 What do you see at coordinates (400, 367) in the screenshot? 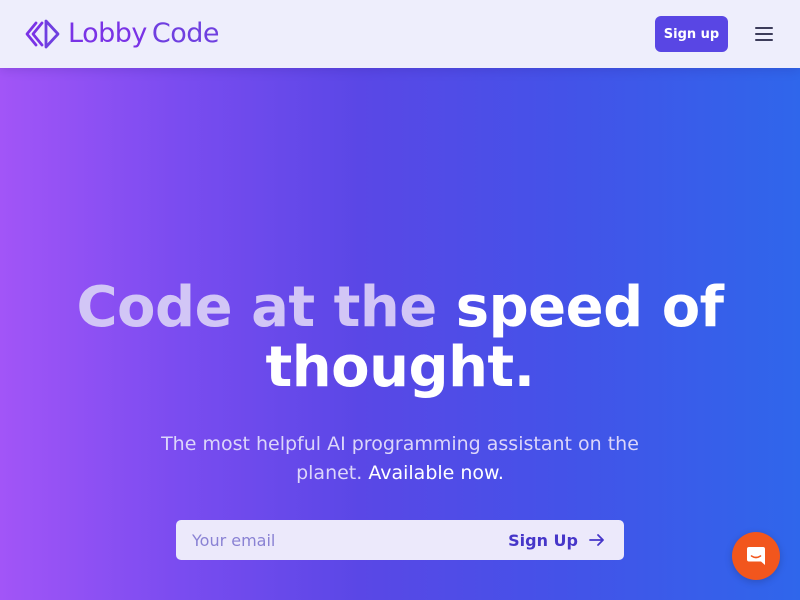
I see `headline-part-bright-2: thought.` at bounding box center [400, 367].